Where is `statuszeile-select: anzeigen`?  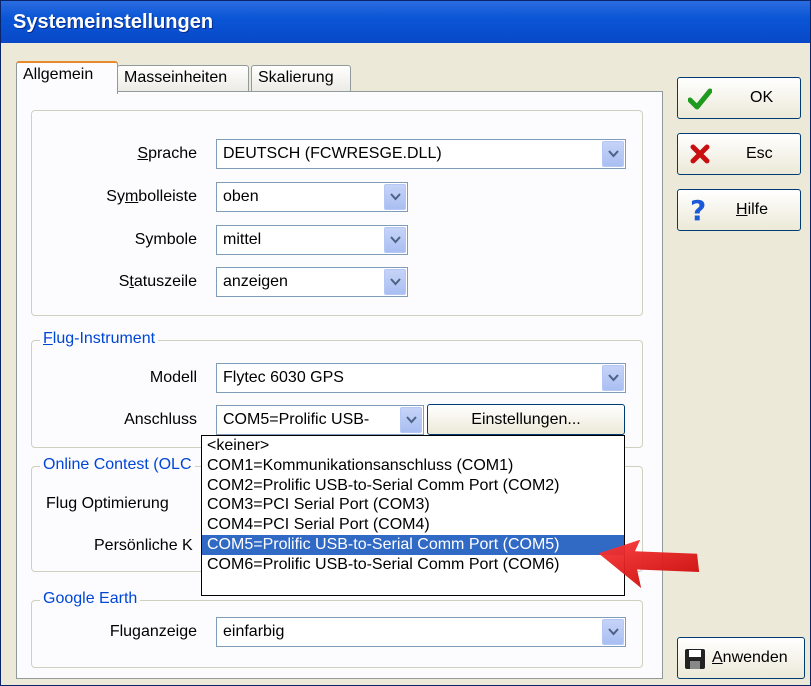 statuszeile-select: anzeigen is located at coordinates (312, 282).